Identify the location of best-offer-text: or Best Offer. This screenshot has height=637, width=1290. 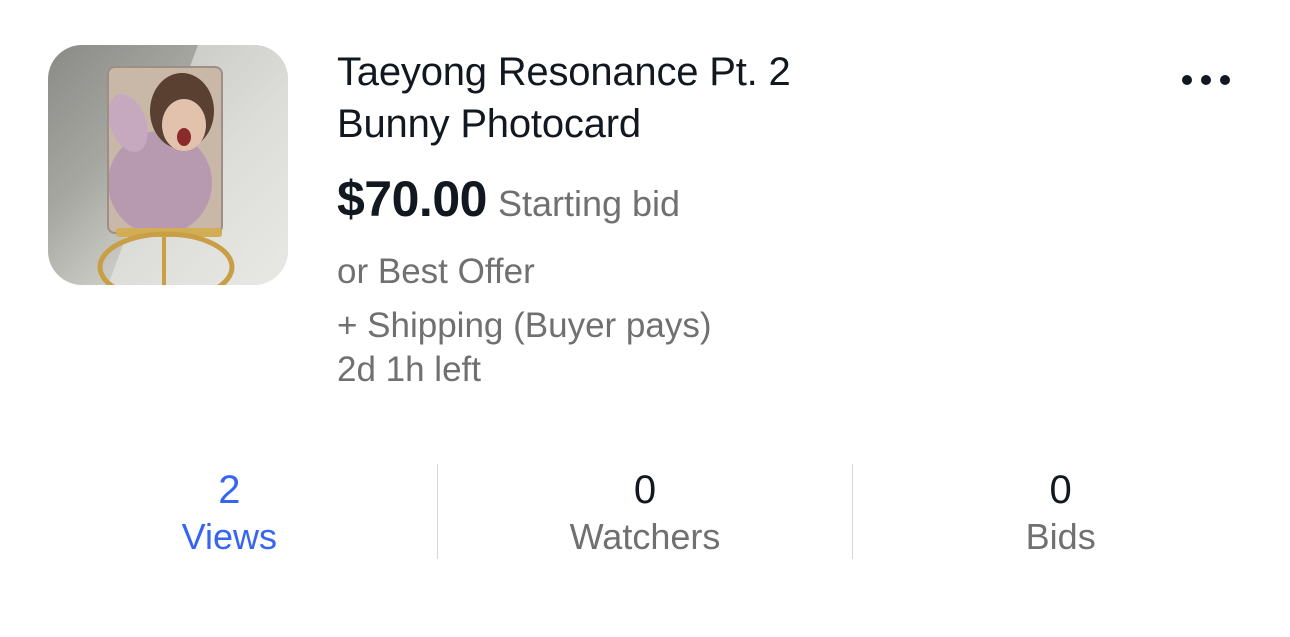
(436, 271).